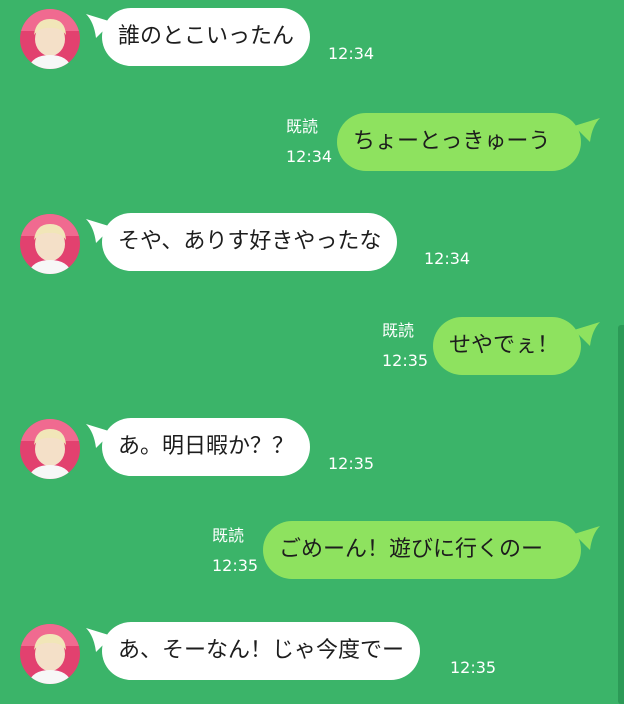 The width and height of the screenshot is (624, 704). What do you see at coordinates (504, 345) in the screenshot?
I see `message-text: せやでぇ！` at bounding box center [504, 345].